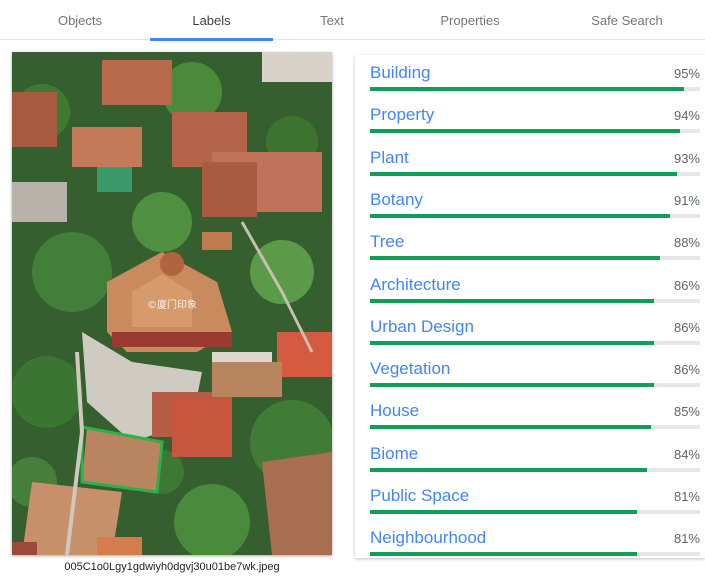 The height and width of the screenshot is (576, 705). I want to click on label-name: House, so click(395, 411).